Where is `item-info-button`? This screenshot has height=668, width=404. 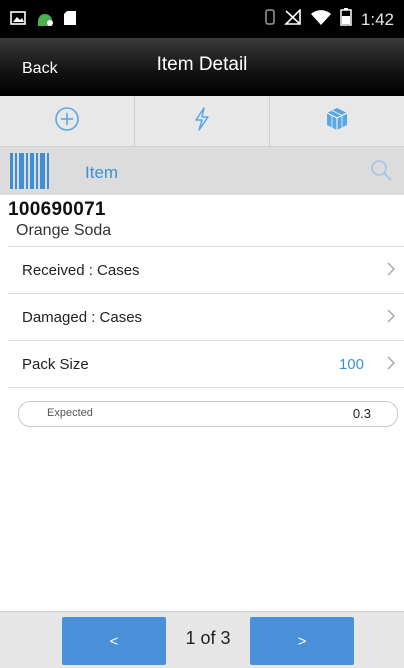 item-info-button is located at coordinates (337, 121).